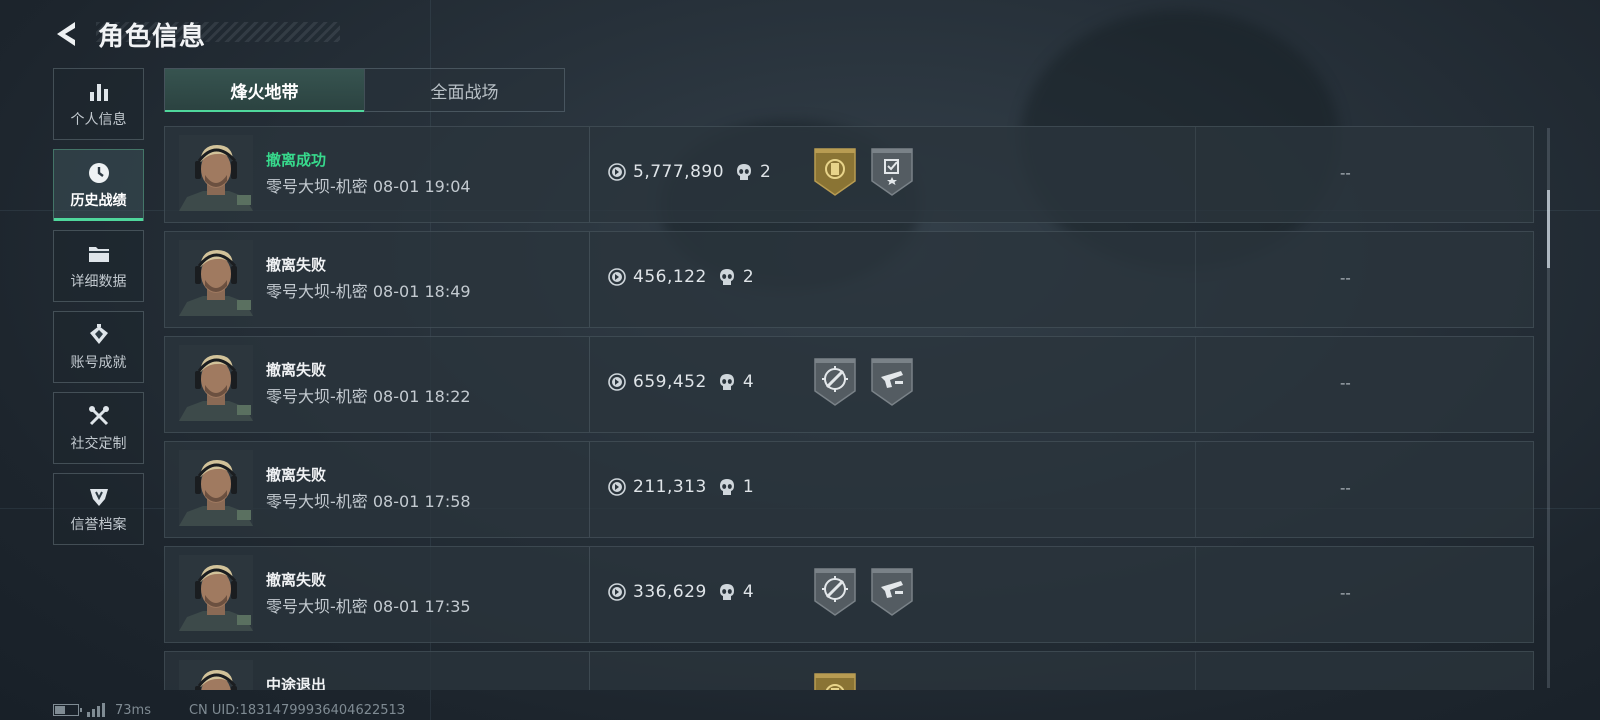  I want to click on sidebar-item-match-history: 历史战绩, so click(98, 185).